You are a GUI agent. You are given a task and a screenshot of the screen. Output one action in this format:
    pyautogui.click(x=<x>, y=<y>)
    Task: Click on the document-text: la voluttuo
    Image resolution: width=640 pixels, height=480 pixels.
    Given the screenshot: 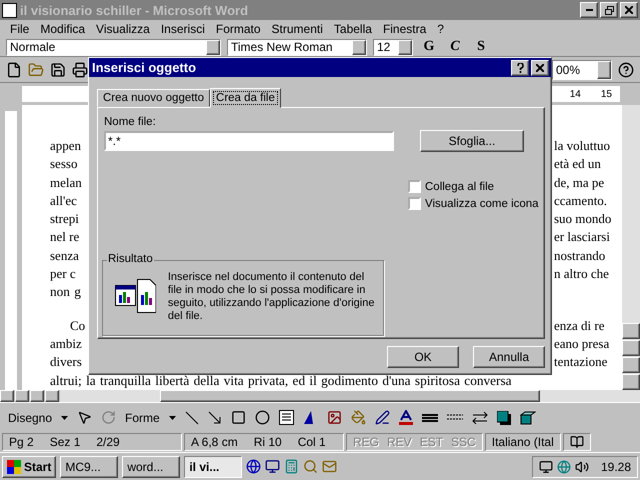 What is the action you would take?
    pyautogui.click(x=582, y=146)
    